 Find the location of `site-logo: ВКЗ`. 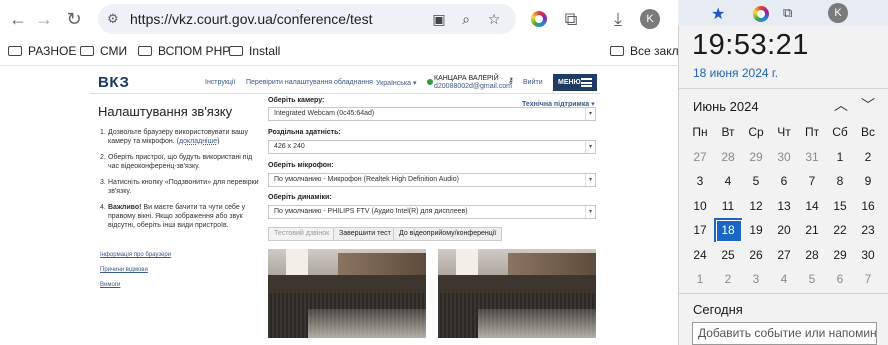

site-logo: ВКЗ is located at coordinates (113, 82).